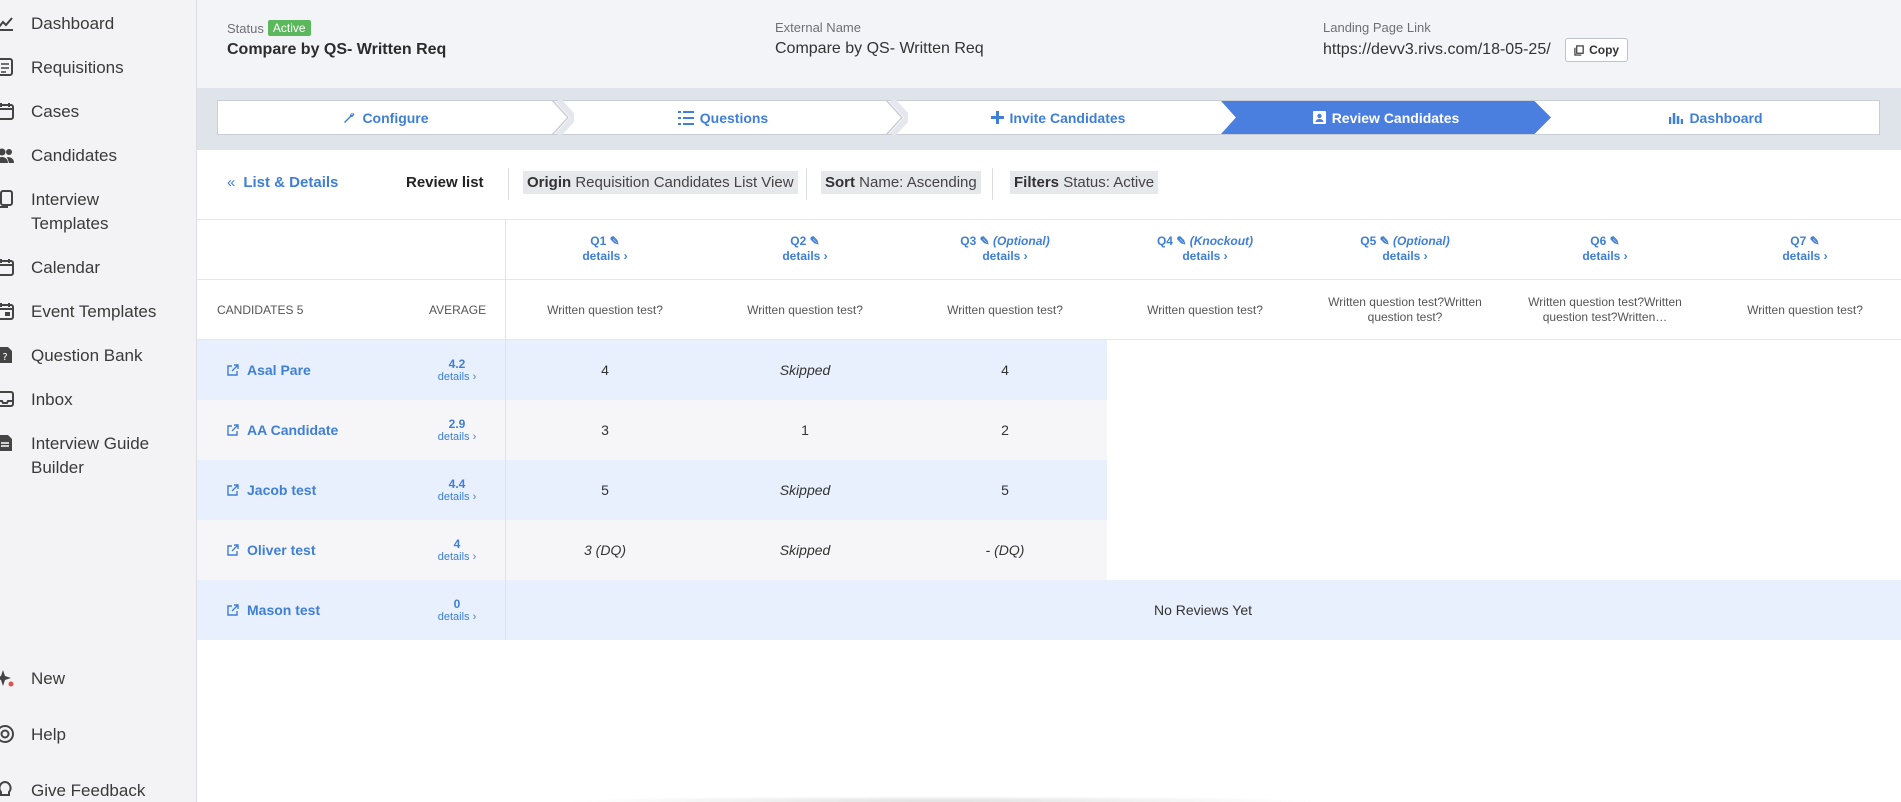  What do you see at coordinates (1005, 249) in the screenshot?
I see `question-header: Q3 ✎ (Optional) details ›` at bounding box center [1005, 249].